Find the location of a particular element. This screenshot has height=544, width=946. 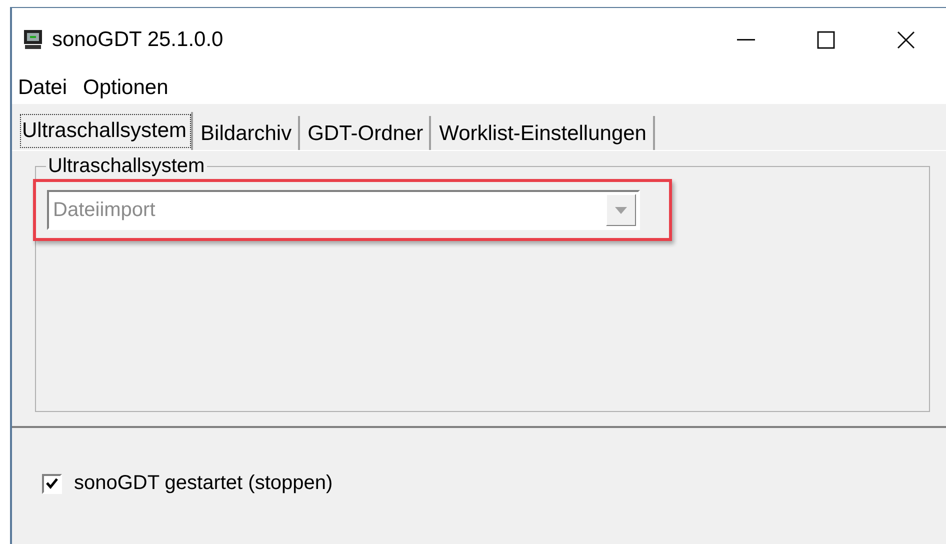

checkbox is located at coordinates (52, 484).